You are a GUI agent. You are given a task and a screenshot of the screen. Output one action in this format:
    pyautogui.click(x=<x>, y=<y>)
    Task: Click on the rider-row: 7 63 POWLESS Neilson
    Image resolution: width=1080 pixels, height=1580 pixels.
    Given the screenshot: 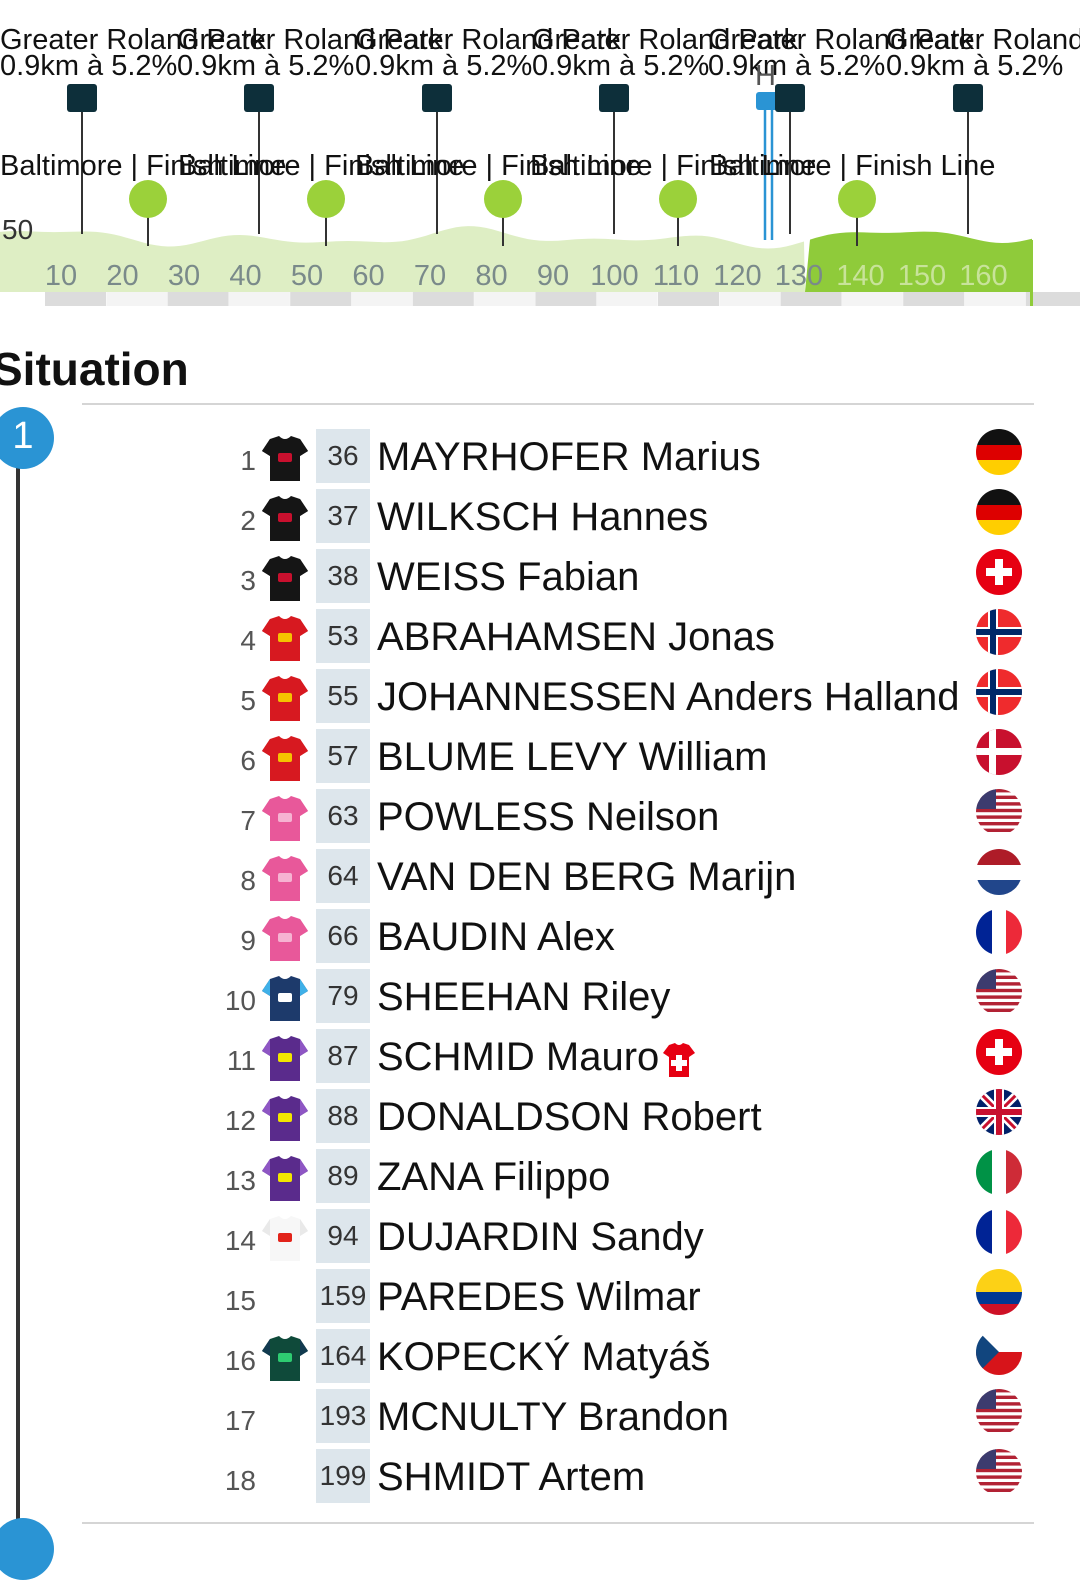 What is the action you would take?
    pyautogui.click(x=620, y=819)
    